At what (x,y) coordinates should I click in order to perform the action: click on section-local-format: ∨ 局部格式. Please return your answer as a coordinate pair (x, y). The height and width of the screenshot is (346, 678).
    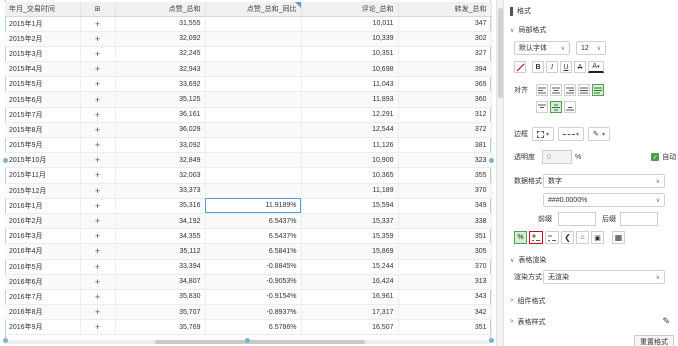
    Looking at the image, I should click on (528, 30).